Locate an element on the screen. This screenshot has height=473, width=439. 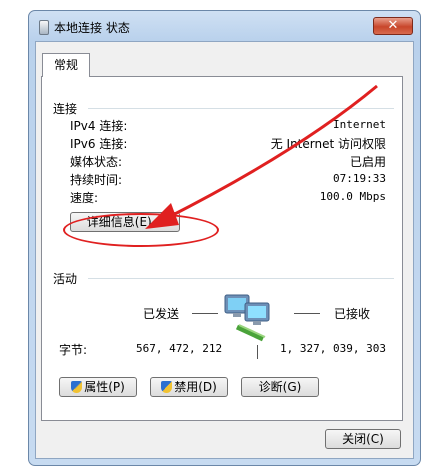
tab-general: 常规 is located at coordinates (66, 65).